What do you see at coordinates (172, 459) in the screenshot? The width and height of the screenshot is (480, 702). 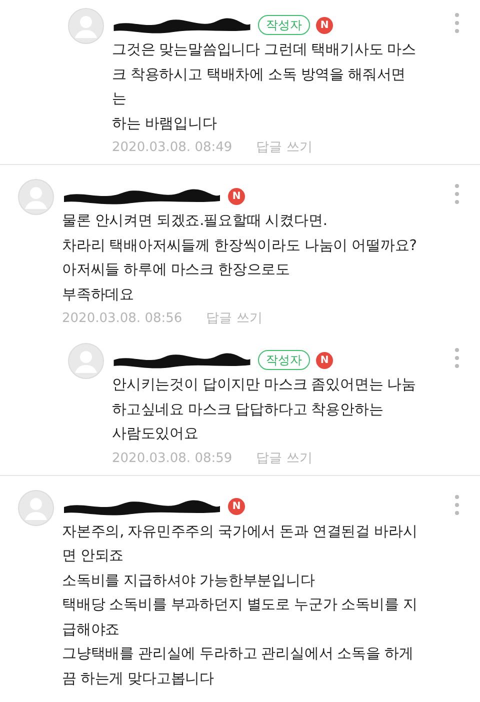 I see `comment-date: 2020.03.08. 08:59` at bounding box center [172, 459].